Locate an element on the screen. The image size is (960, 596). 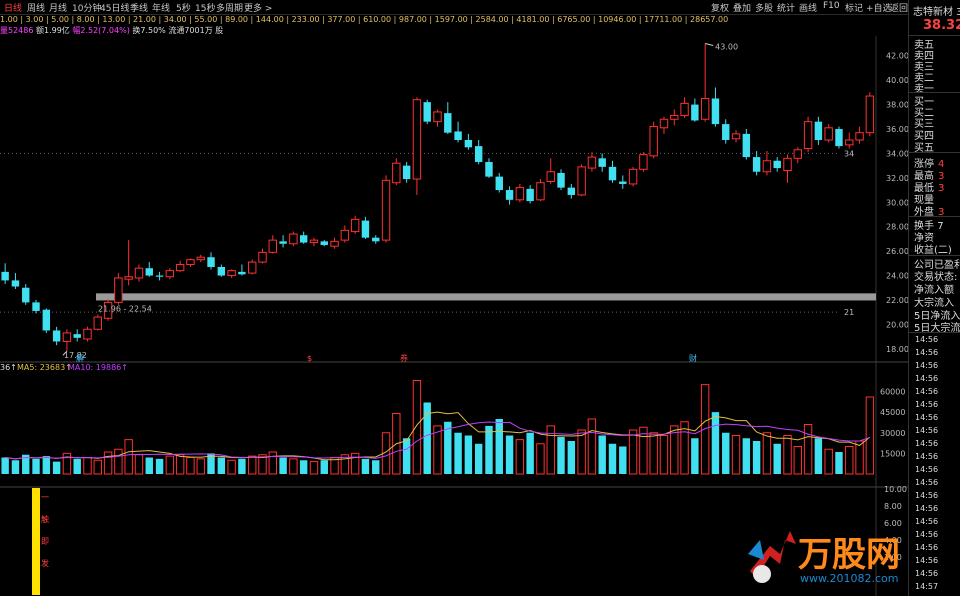
tab-4: 45日线 is located at coordinates (114, 7).